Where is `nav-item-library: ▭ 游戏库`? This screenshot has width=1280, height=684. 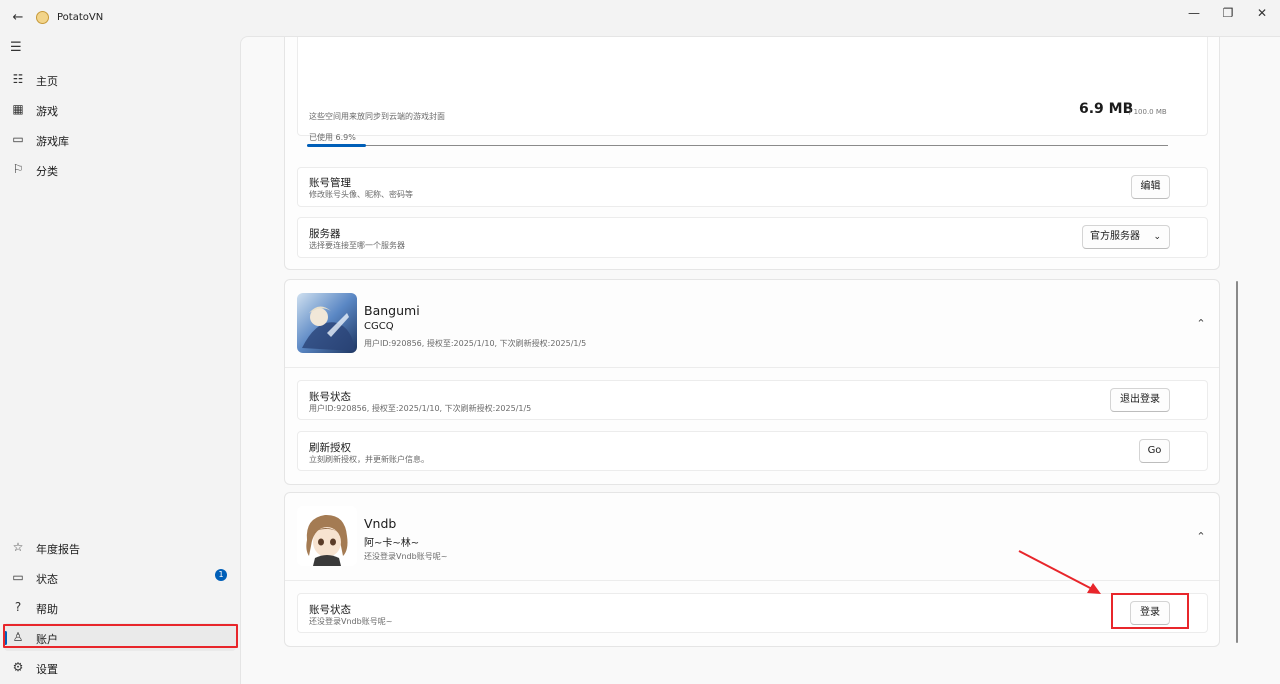 nav-item-library: ▭ 游戏库 is located at coordinates (120, 139).